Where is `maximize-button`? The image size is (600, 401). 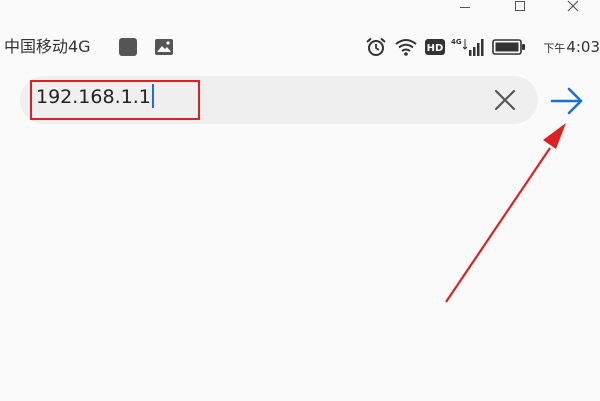
maximize-button is located at coordinates (519, 8).